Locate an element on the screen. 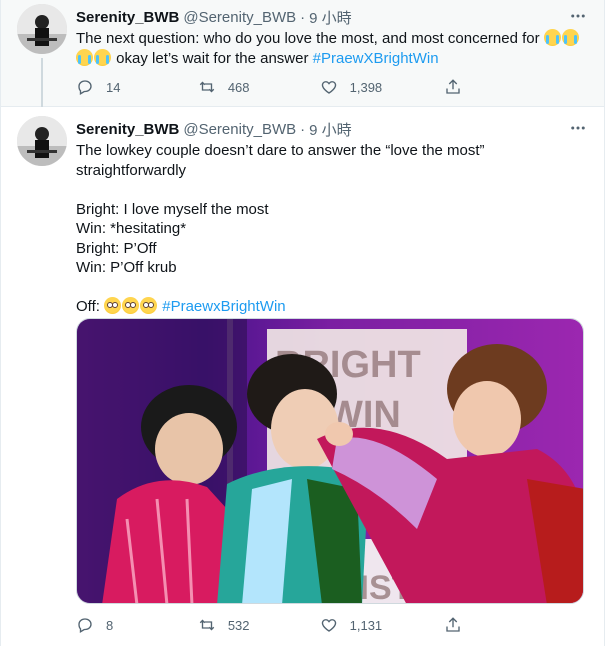  retweet-button: 468 is located at coordinates (228, 87).